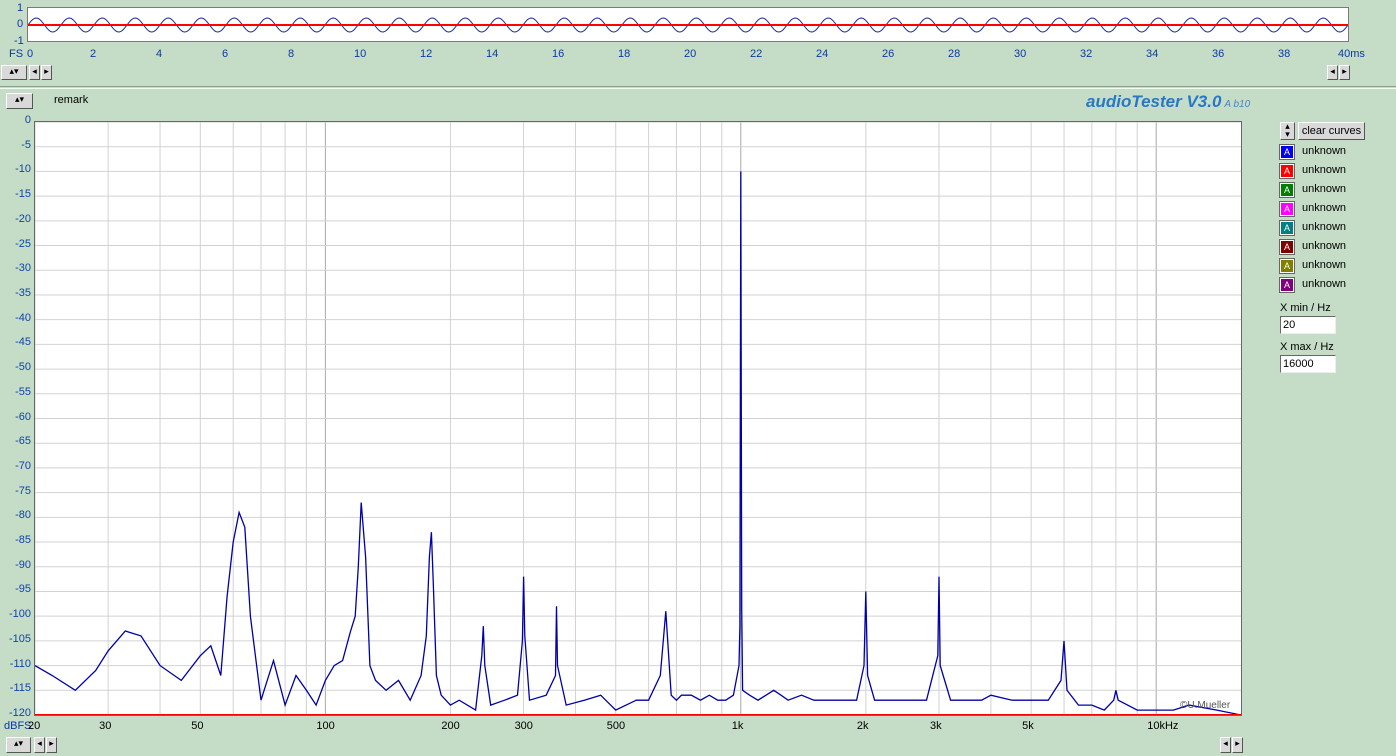 This screenshot has height=756, width=1396. Describe the element at coordinates (954, 54) in the screenshot. I see `scope-x-tick-label: 28` at that location.